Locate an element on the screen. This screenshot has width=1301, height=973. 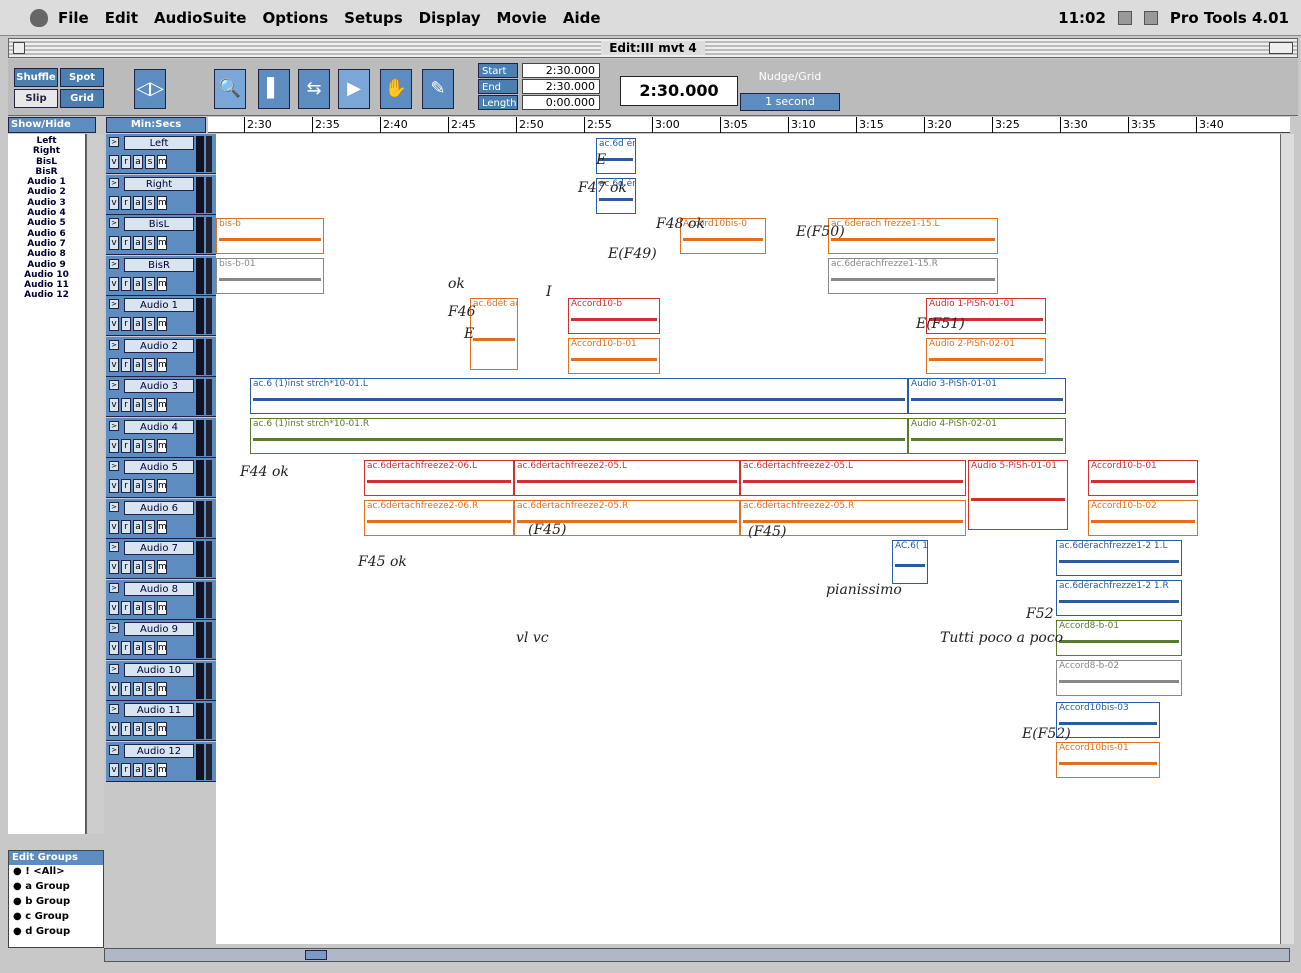
track-name: Audio 3 is located at coordinates (159, 386).